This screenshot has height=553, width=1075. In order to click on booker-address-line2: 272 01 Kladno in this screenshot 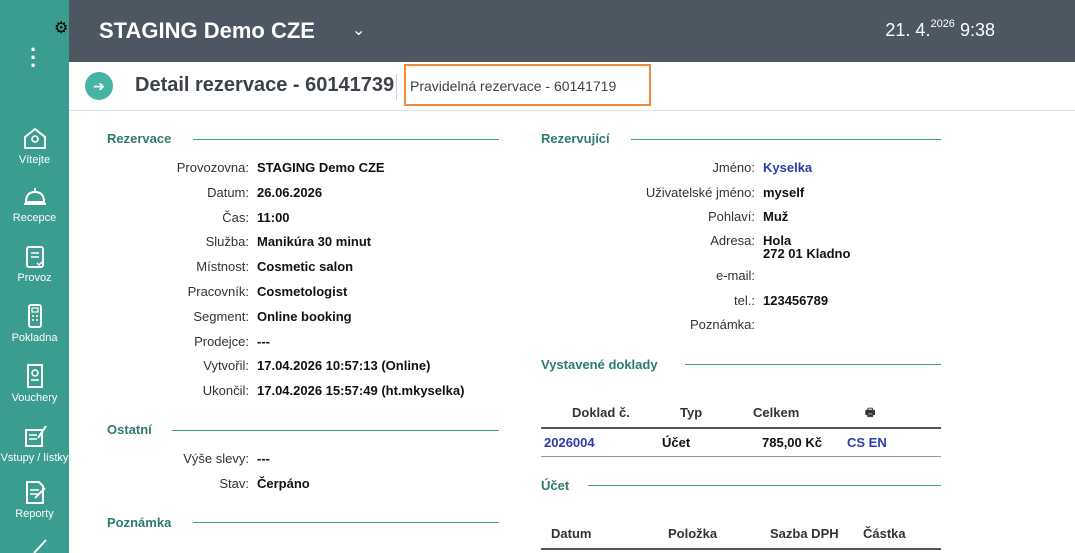, I will do `click(807, 253)`.